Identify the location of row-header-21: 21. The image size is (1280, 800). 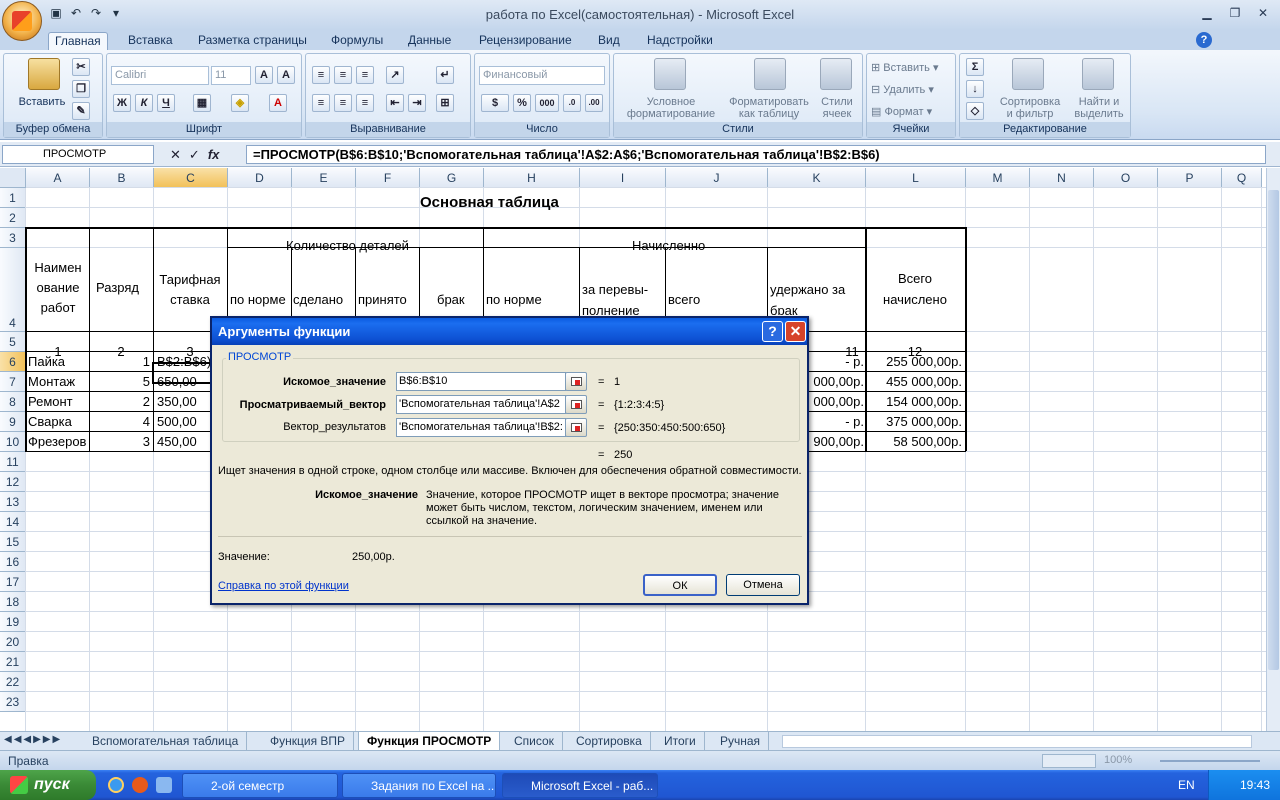
(13, 662).